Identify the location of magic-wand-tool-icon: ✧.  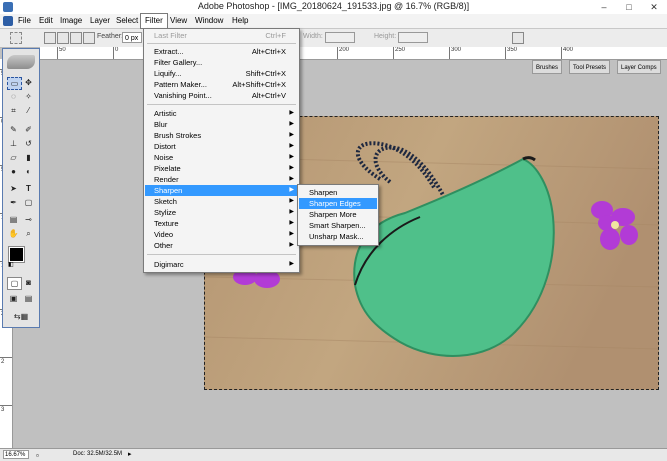
(28, 96).